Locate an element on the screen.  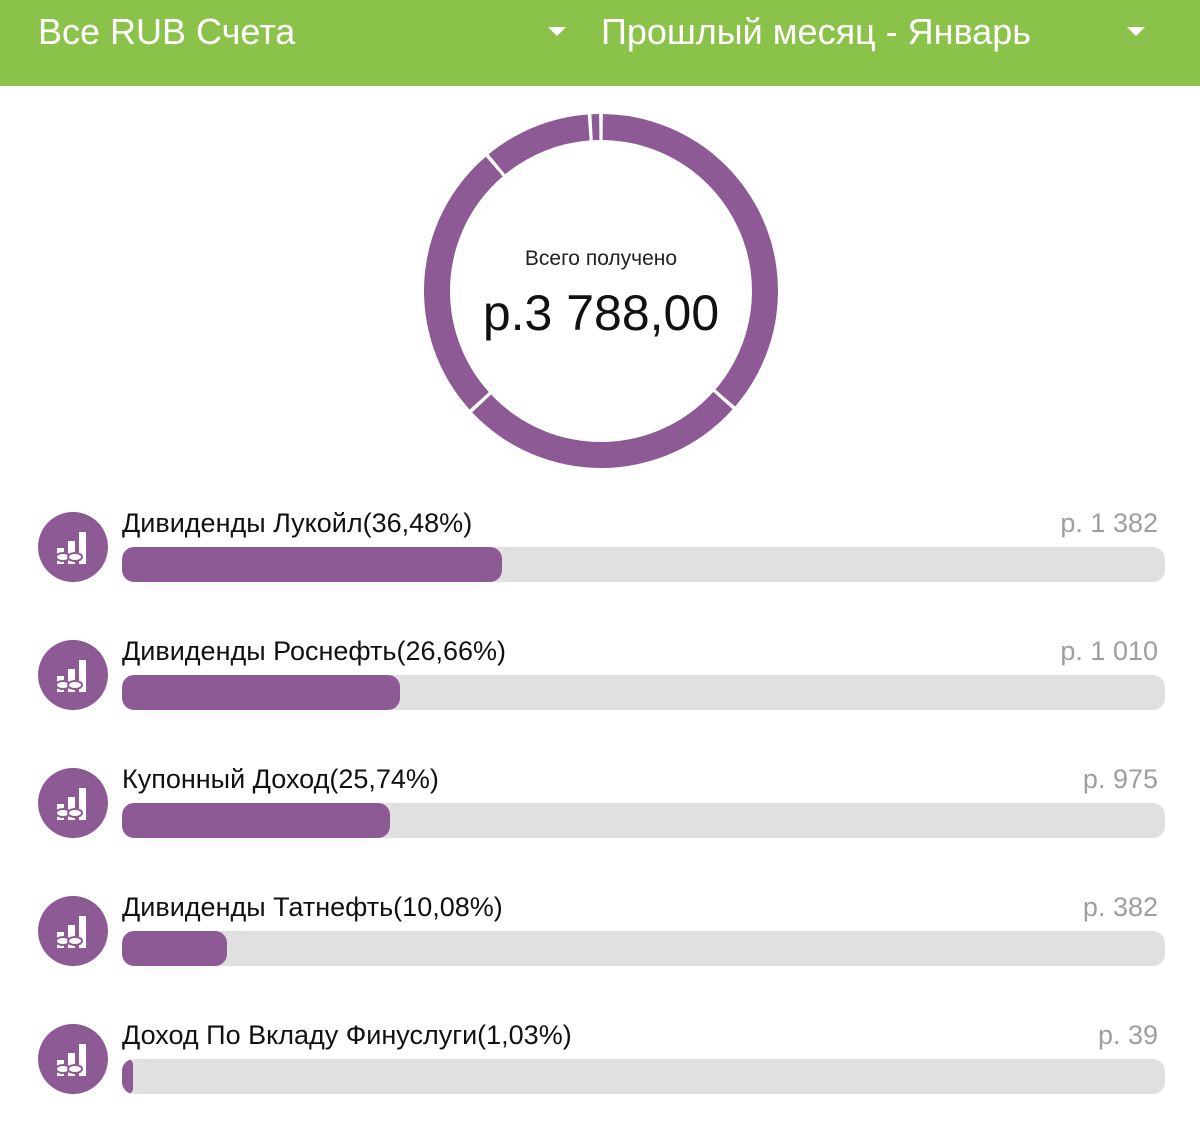
category-row: Дивиденды Роснефть(26,66%) р. 1 010 is located at coordinates (600, 692).